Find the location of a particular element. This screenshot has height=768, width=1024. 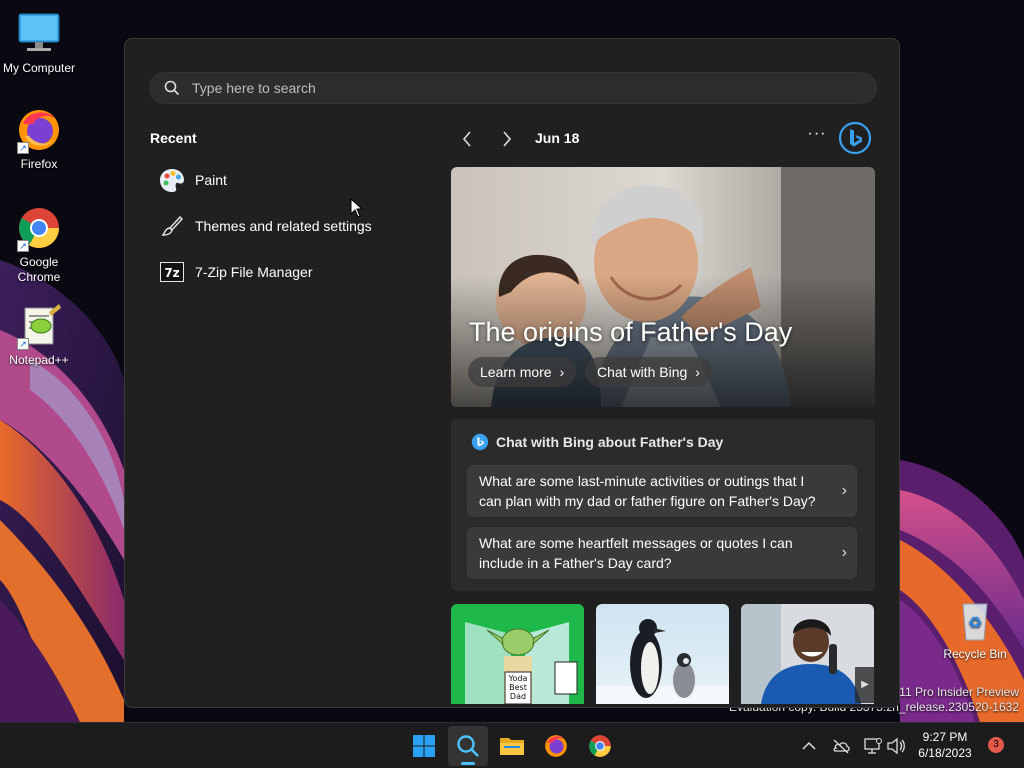

previous-day-button is located at coordinates (467, 139).